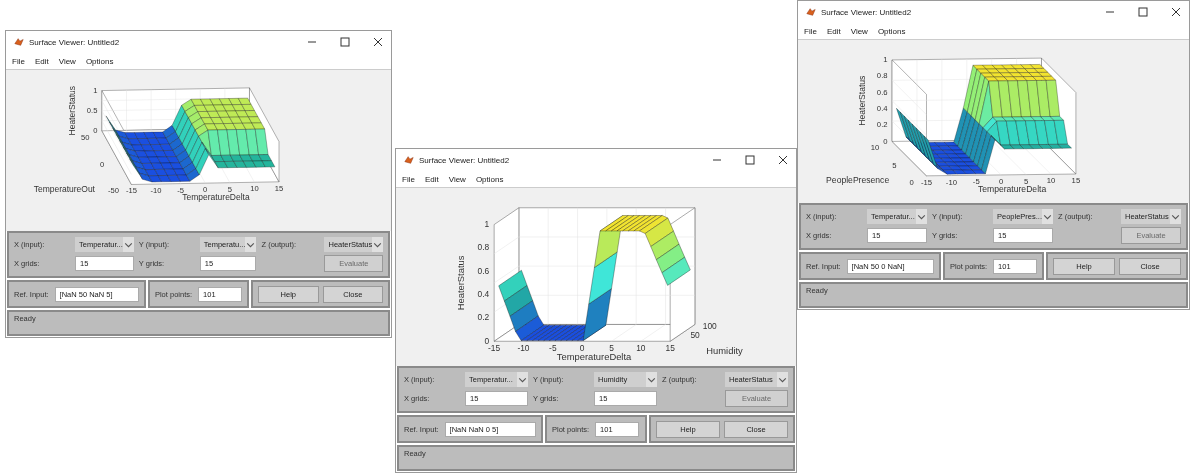  Describe the element at coordinates (487, 224) in the screenshot. I see `tick-label: 1` at that location.